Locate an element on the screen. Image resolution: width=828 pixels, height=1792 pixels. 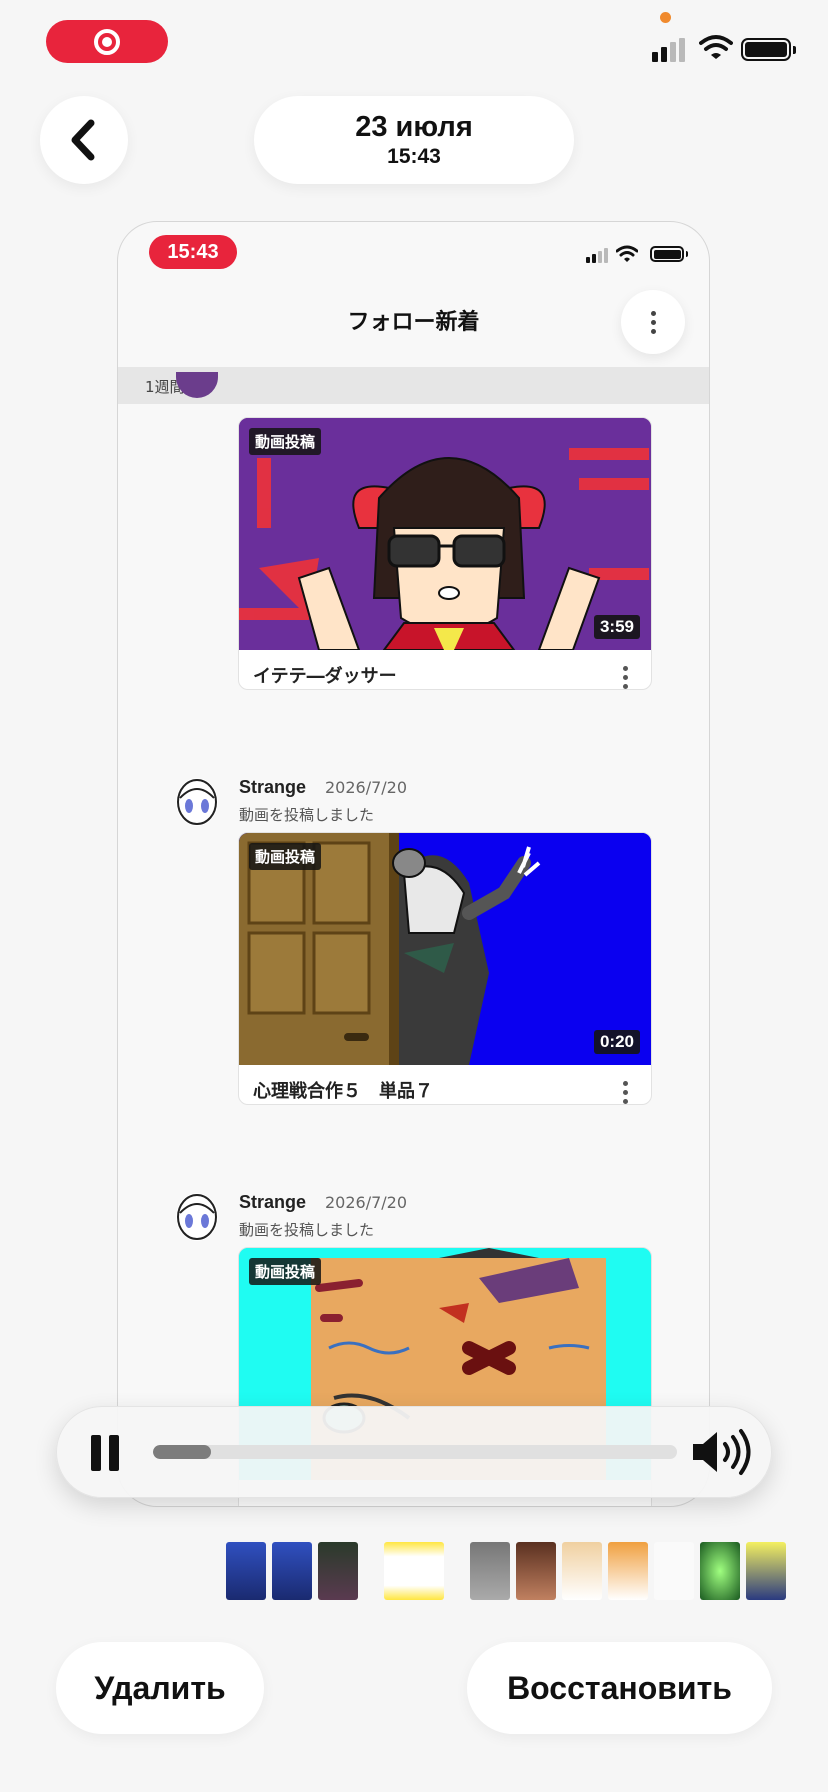
pause-icon is located at coordinates (96, 1453).